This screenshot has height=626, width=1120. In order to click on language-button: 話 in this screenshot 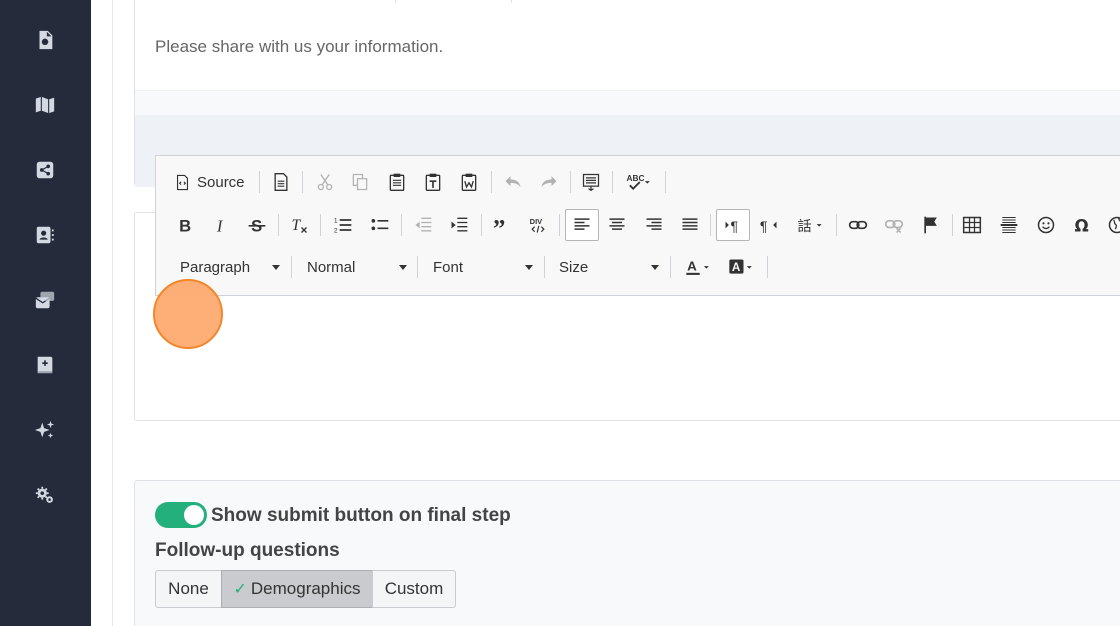, I will do `click(810, 225)`.